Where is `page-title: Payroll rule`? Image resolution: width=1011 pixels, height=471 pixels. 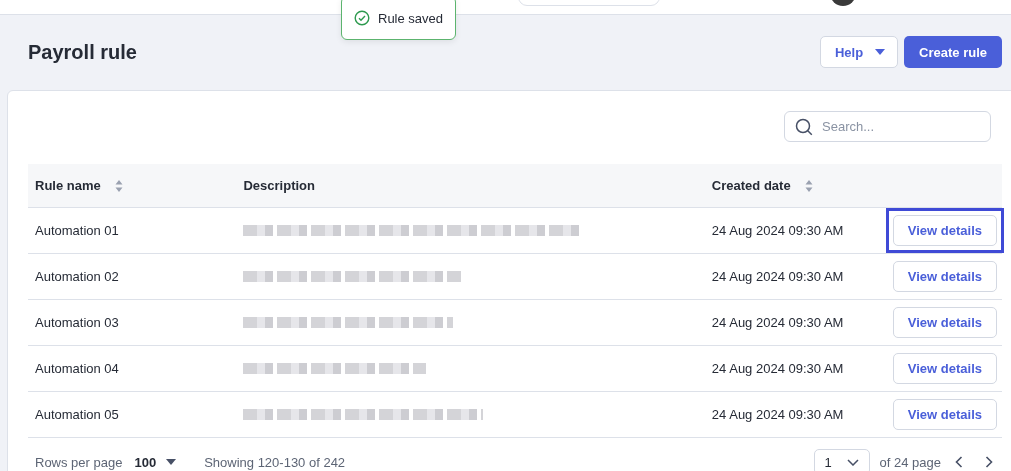 page-title: Payroll rule is located at coordinates (82, 52).